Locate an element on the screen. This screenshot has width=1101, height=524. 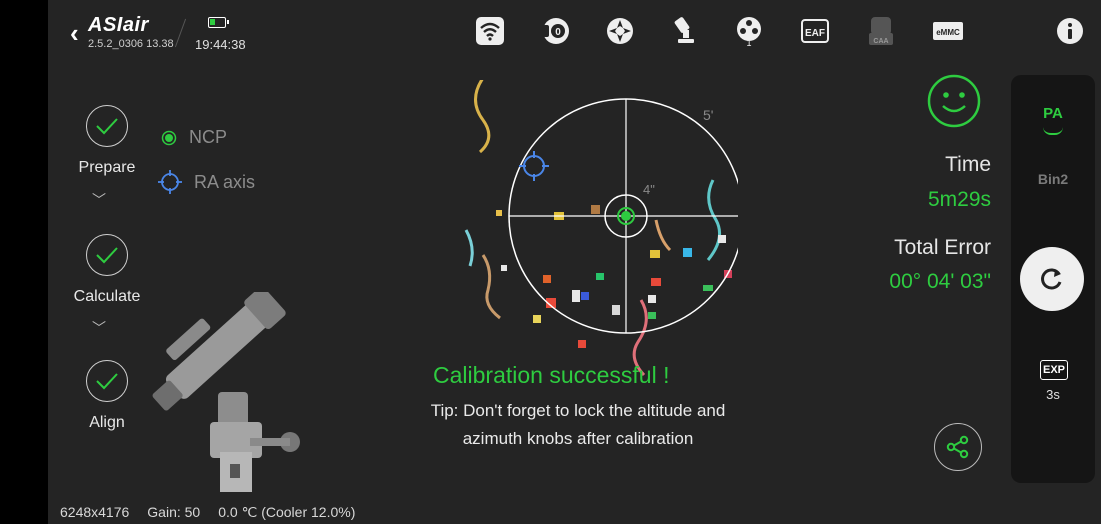
ra-crosshair-icon is located at coordinates (170, 182).